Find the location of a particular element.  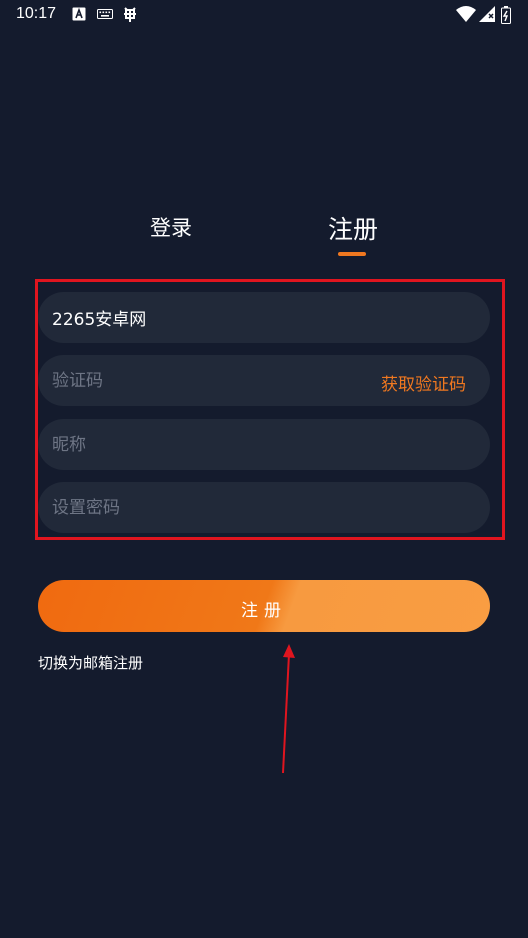

password-field is located at coordinates (264, 507).